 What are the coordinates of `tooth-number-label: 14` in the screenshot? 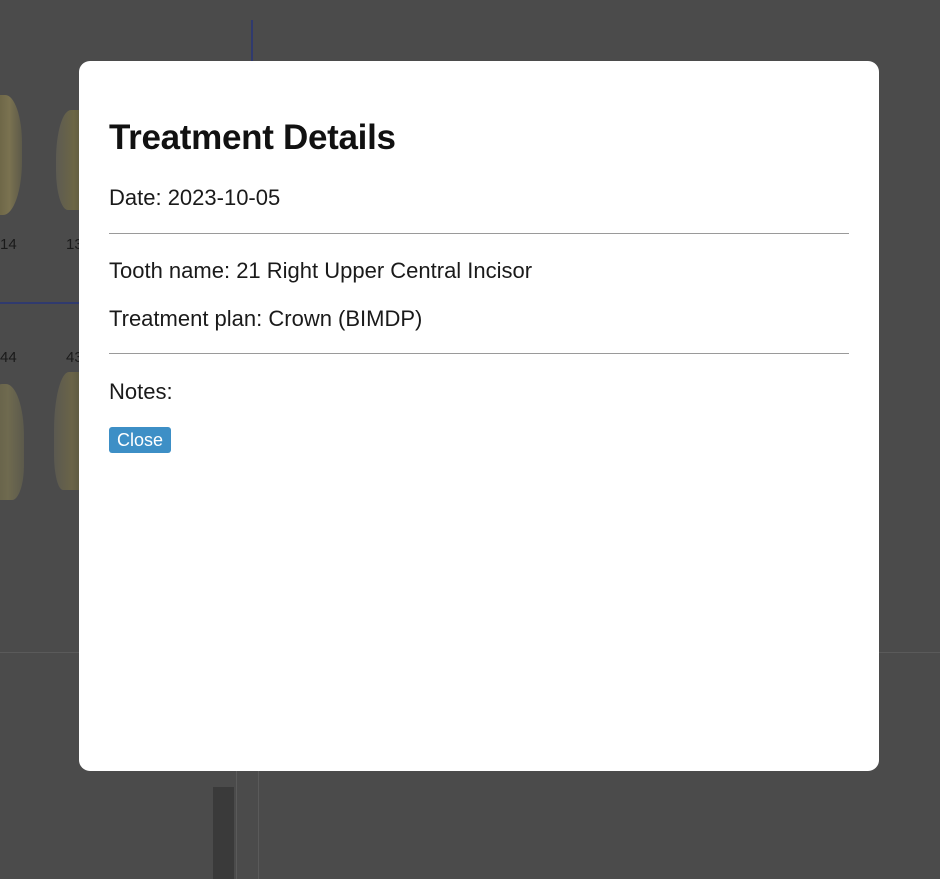 It's located at (8, 244).